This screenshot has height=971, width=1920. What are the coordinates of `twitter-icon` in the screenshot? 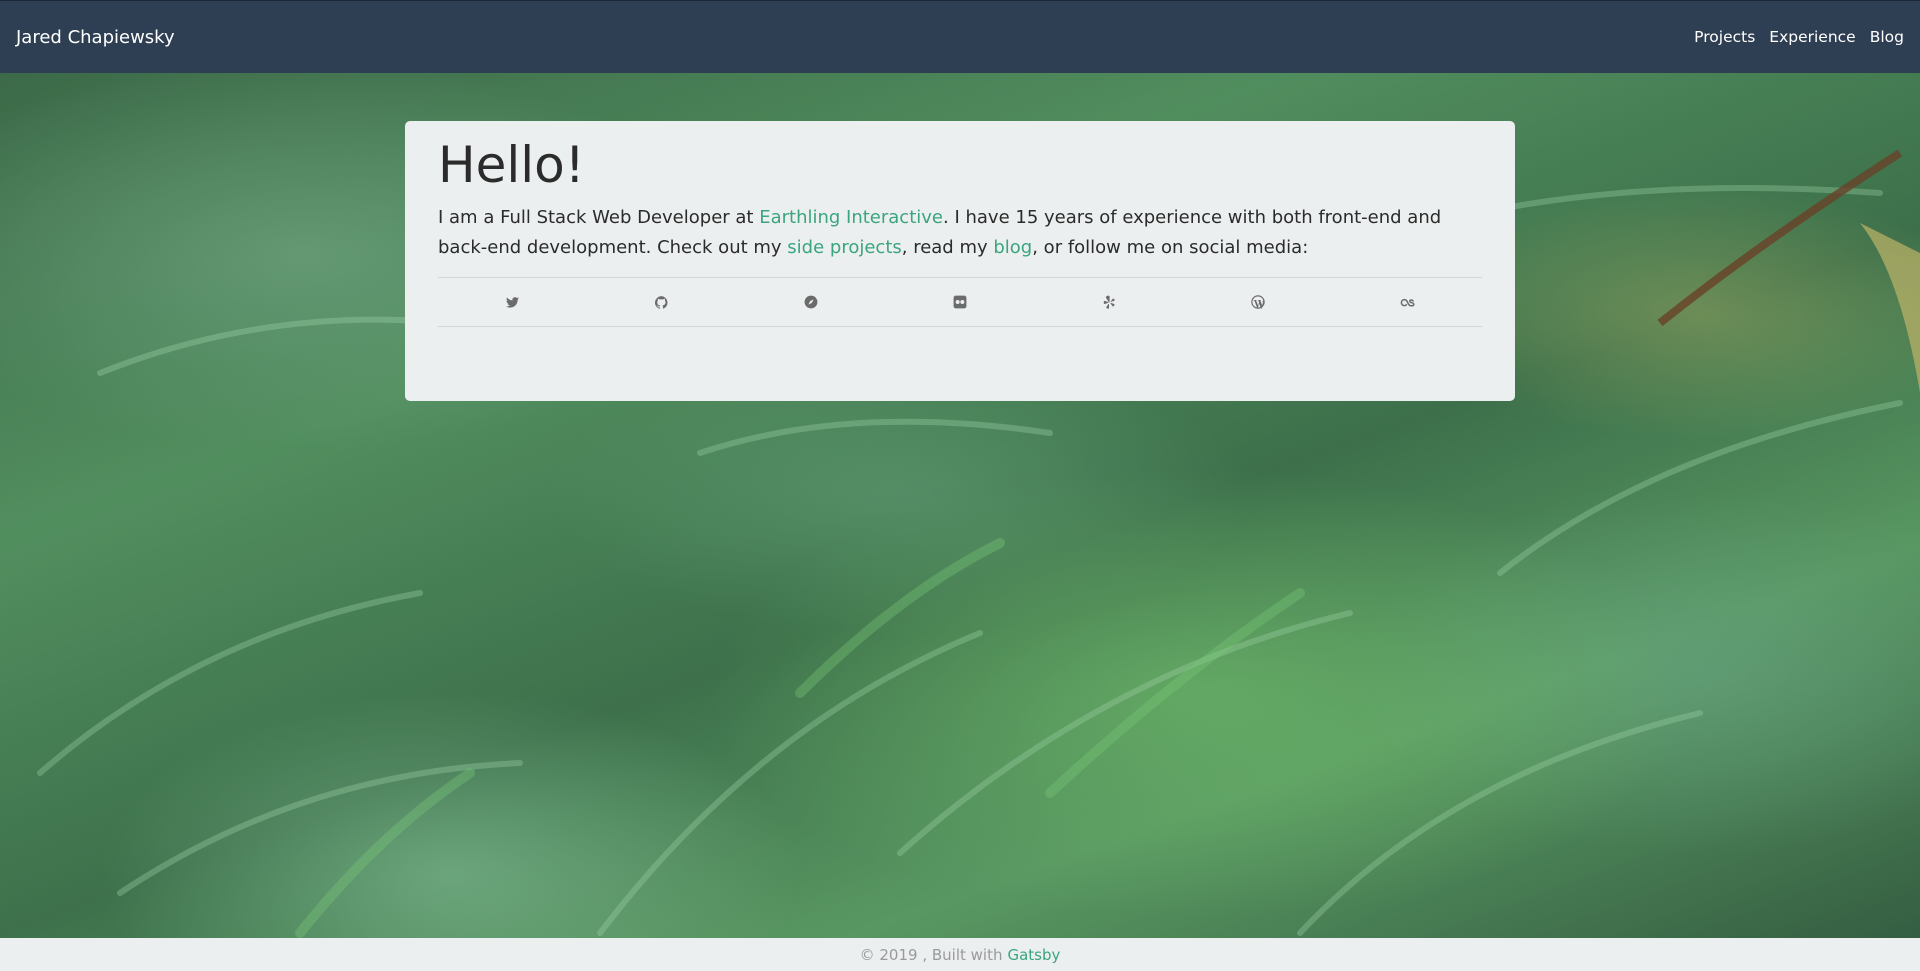 It's located at (513, 302).